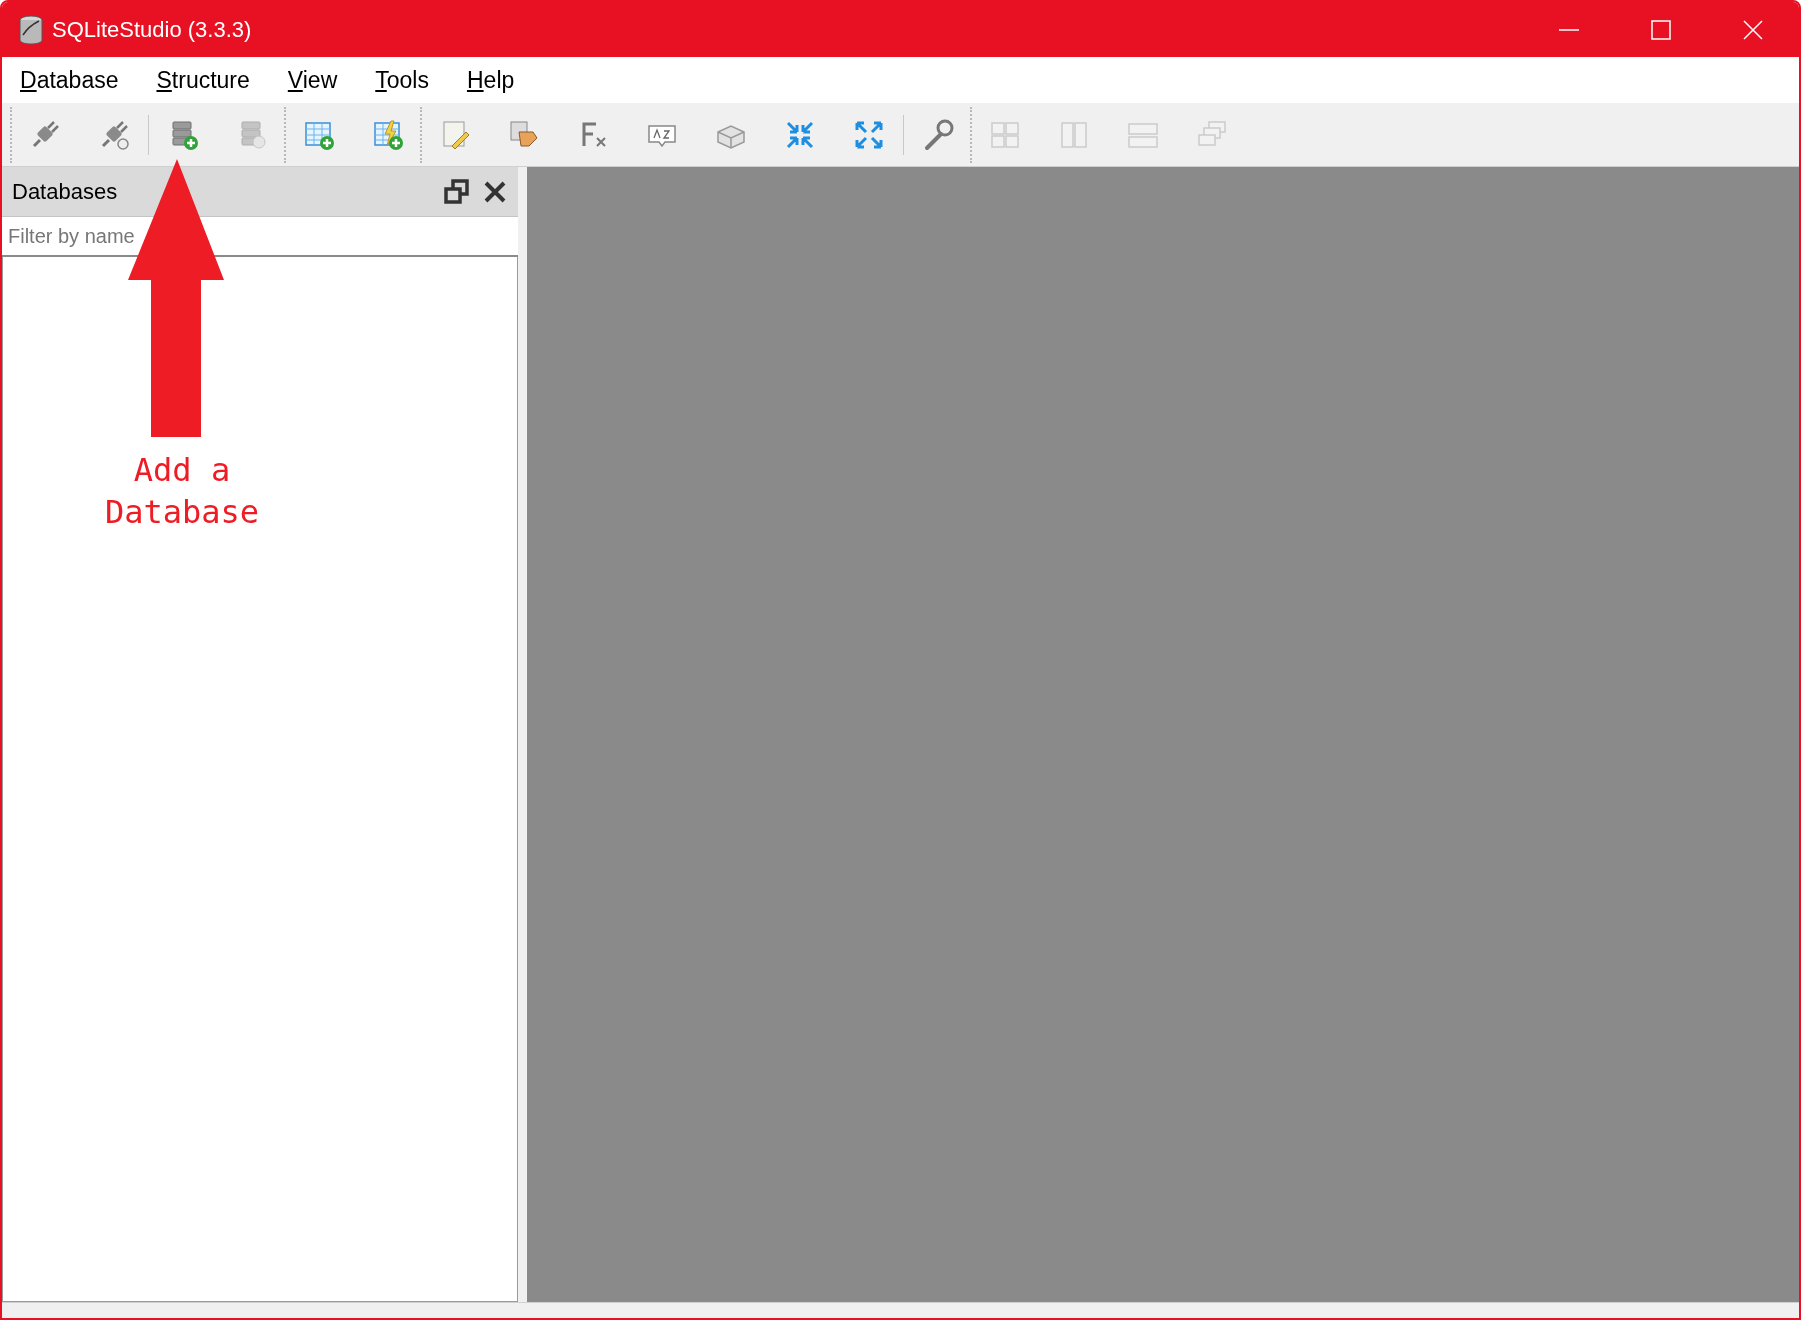 The image size is (1801, 1320). What do you see at coordinates (1753, 29) in the screenshot?
I see `close-icon` at bounding box center [1753, 29].